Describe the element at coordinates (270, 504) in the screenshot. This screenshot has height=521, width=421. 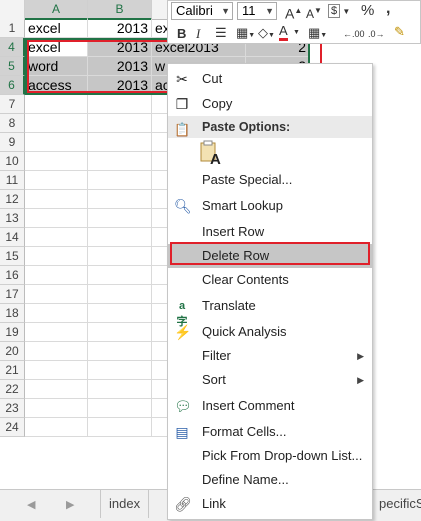
I see `menu-item-link: 🔗︎ Link` at that location.